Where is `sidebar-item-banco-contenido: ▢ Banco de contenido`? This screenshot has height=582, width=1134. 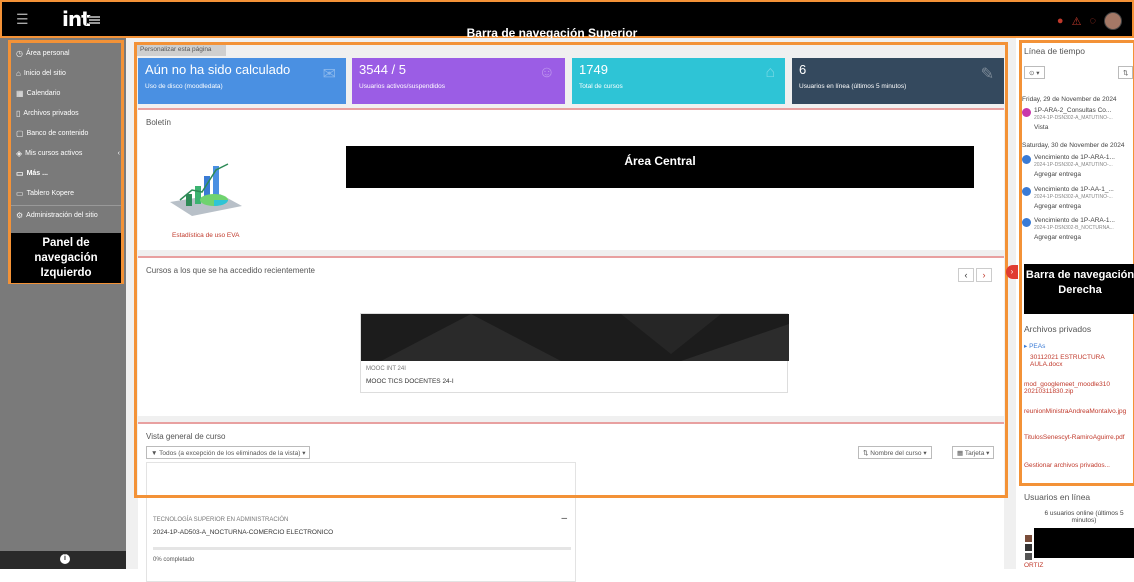
sidebar-item-banco-contenido: ▢ Banco de contenido is located at coordinates (52, 133).